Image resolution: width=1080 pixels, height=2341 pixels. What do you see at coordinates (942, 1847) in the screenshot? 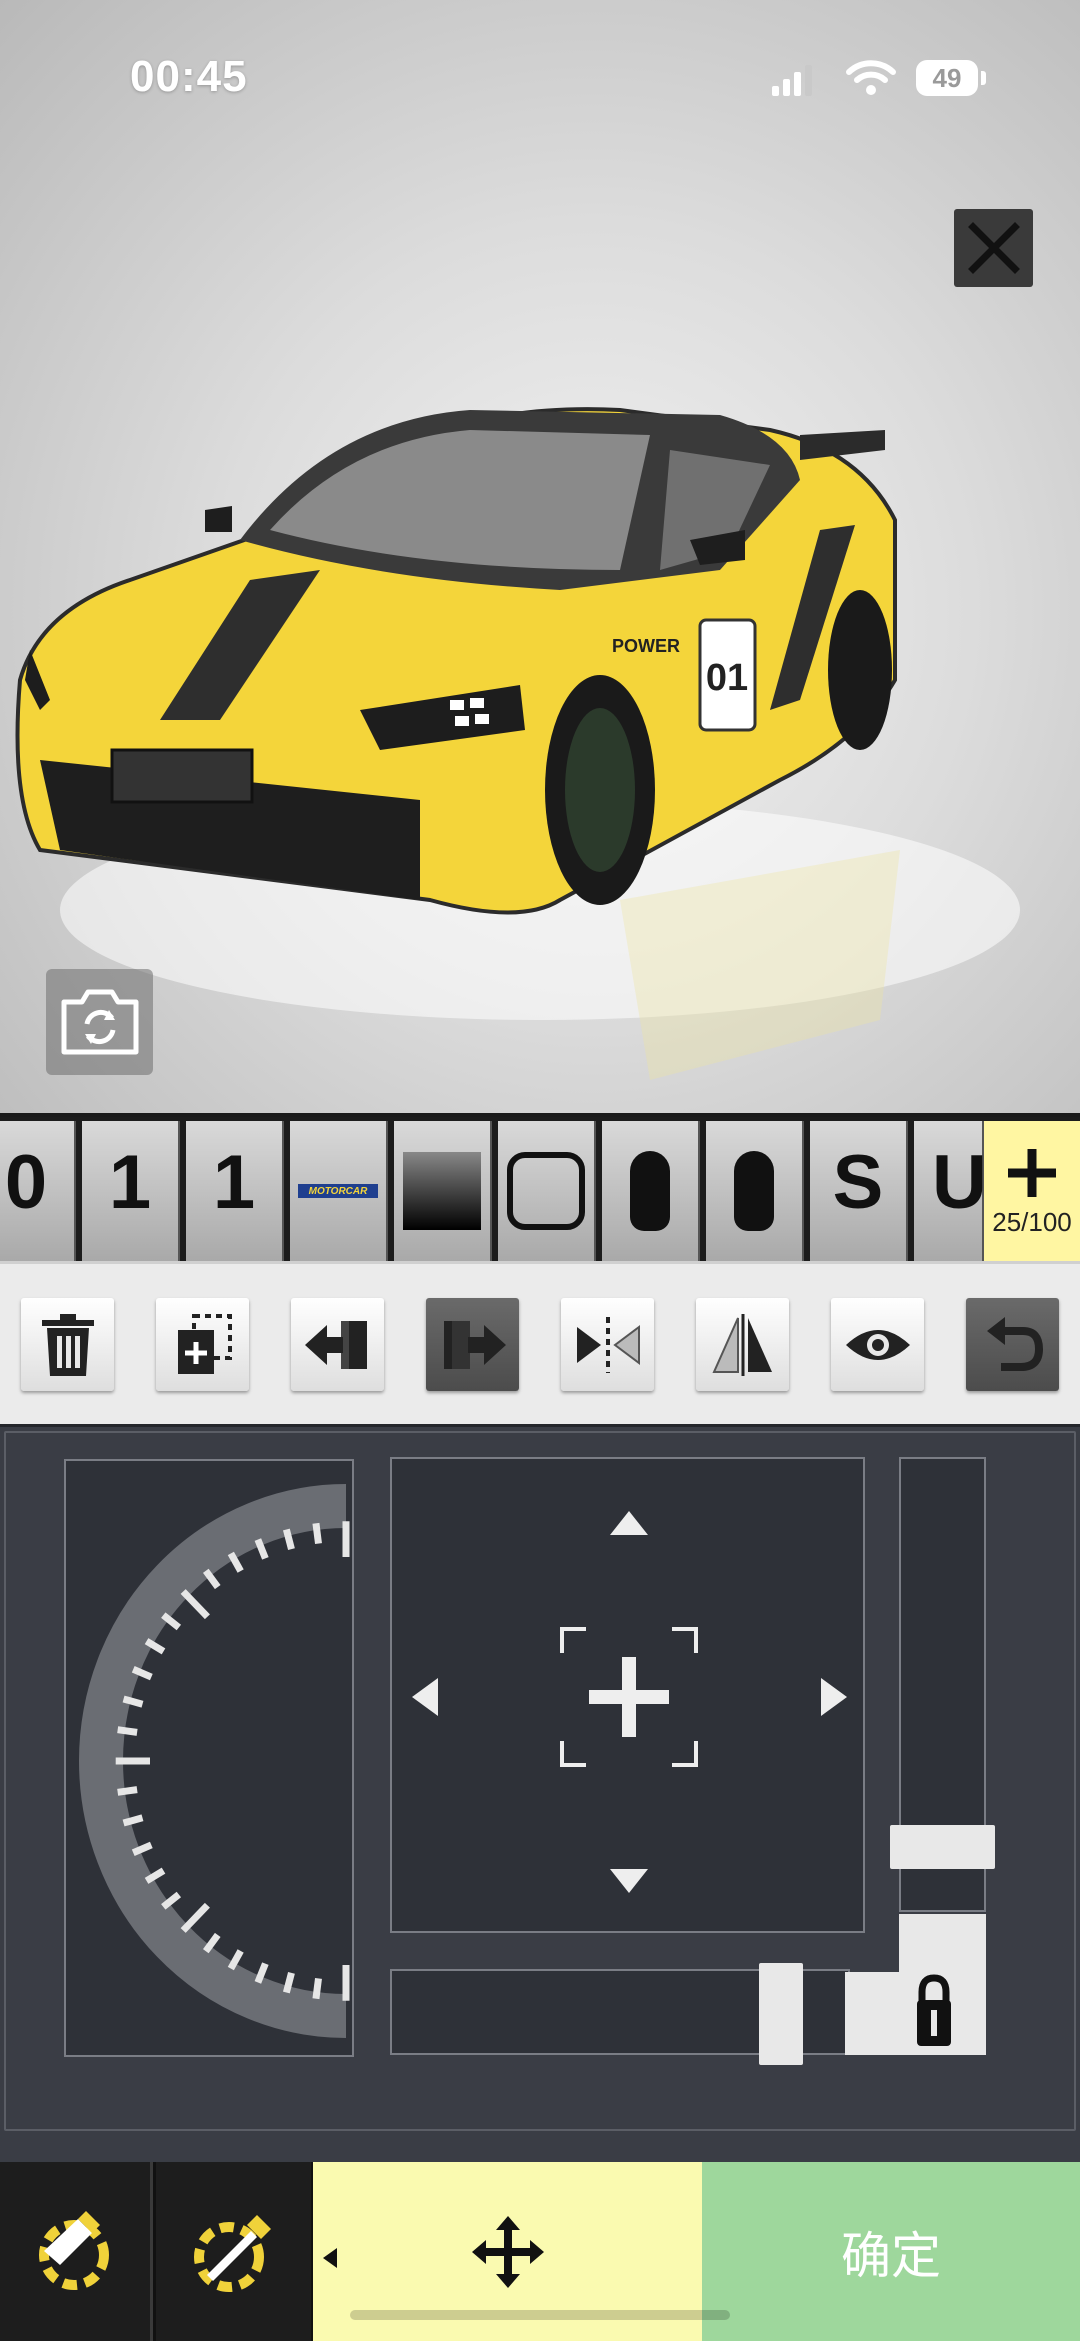
I see `vertical-slider-thumb` at bounding box center [942, 1847].